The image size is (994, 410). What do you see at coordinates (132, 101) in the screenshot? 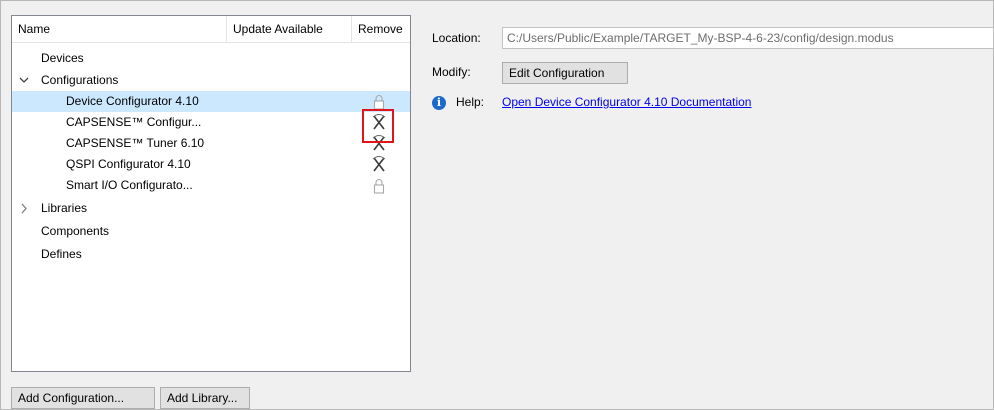
I see `tree-item-label: Device Configurator 4.10` at bounding box center [132, 101].